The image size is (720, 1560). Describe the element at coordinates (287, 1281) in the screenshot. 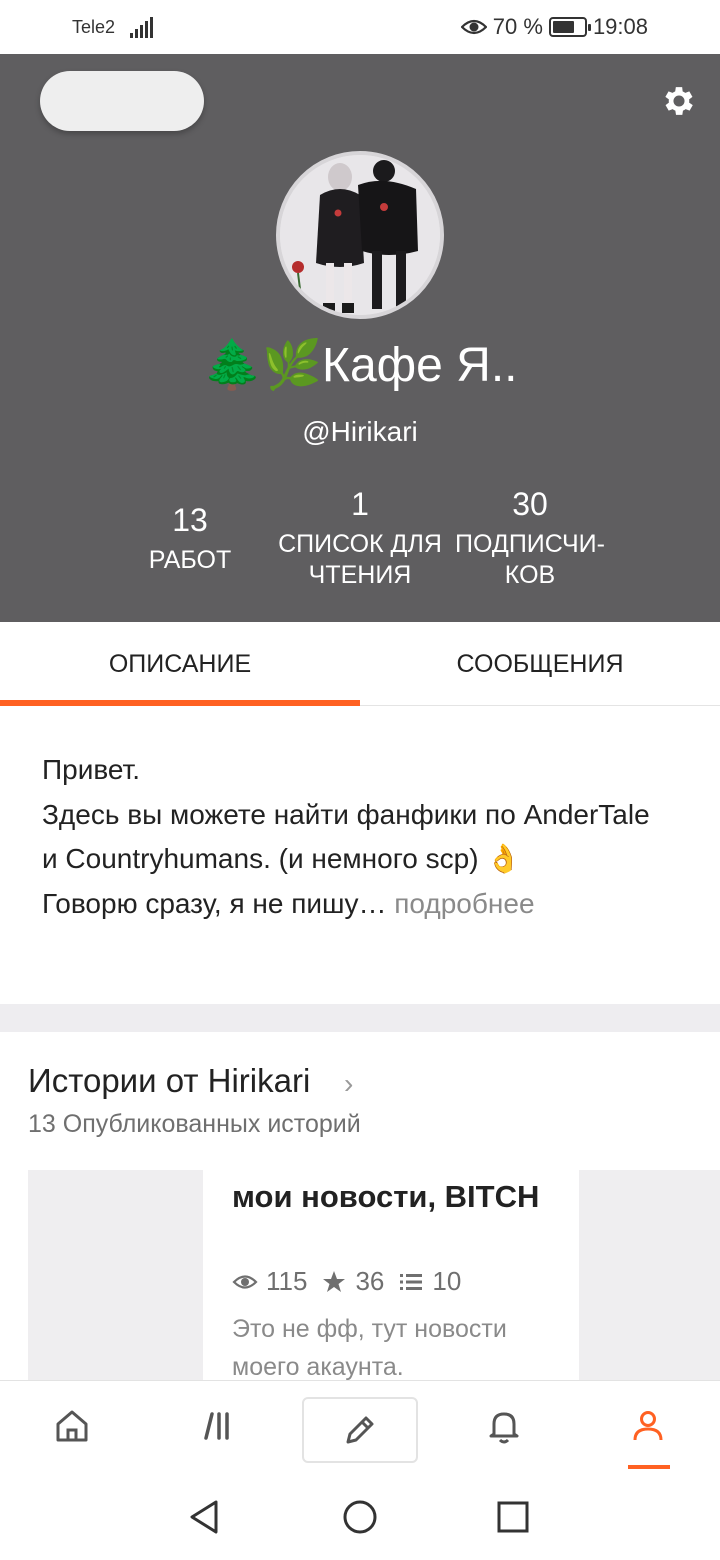

I see `story-views: 115` at that location.